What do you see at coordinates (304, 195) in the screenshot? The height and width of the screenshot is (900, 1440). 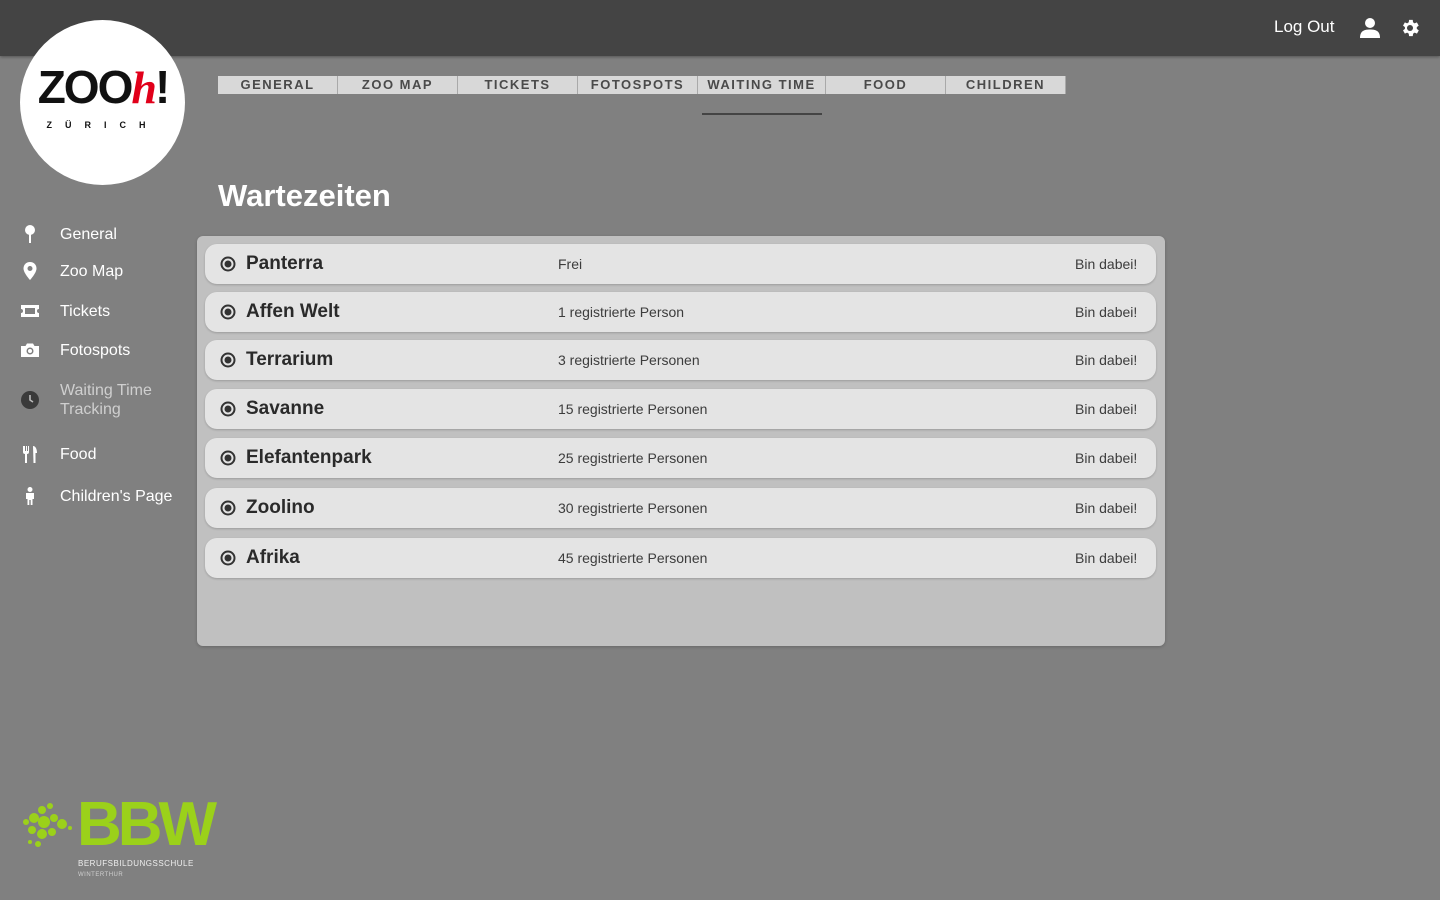 I see `page-title: Wartezeiten` at bounding box center [304, 195].